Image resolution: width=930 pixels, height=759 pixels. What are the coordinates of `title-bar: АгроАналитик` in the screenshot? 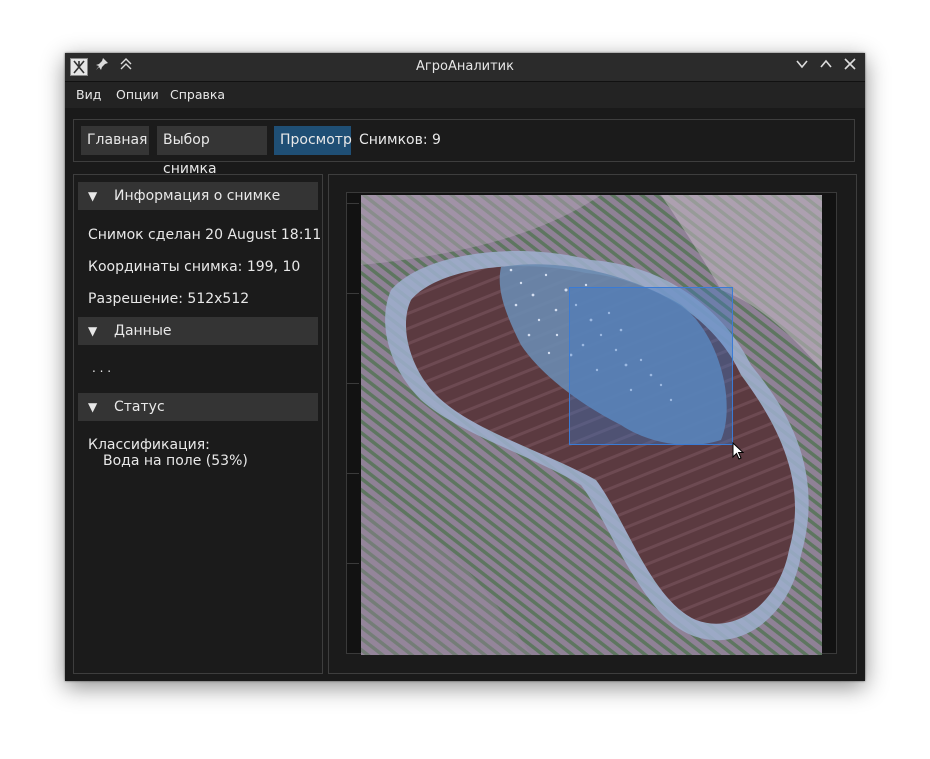 It's located at (465, 67).